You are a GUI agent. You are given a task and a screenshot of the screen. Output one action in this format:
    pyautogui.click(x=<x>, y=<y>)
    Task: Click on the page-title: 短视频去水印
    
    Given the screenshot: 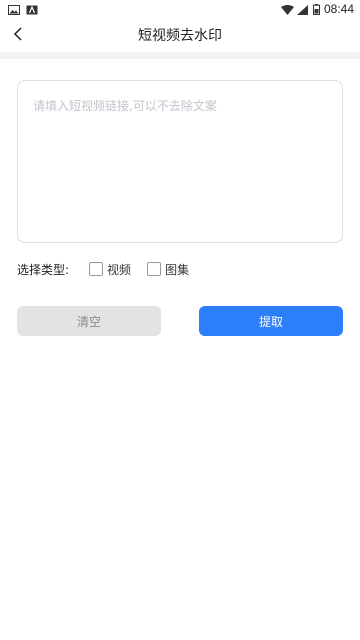 What is the action you would take?
    pyautogui.click(x=180, y=36)
    